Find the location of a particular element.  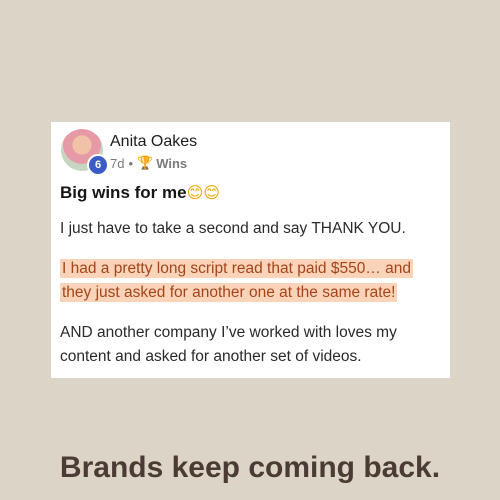

post-category: Wins is located at coordinates (171, 163).